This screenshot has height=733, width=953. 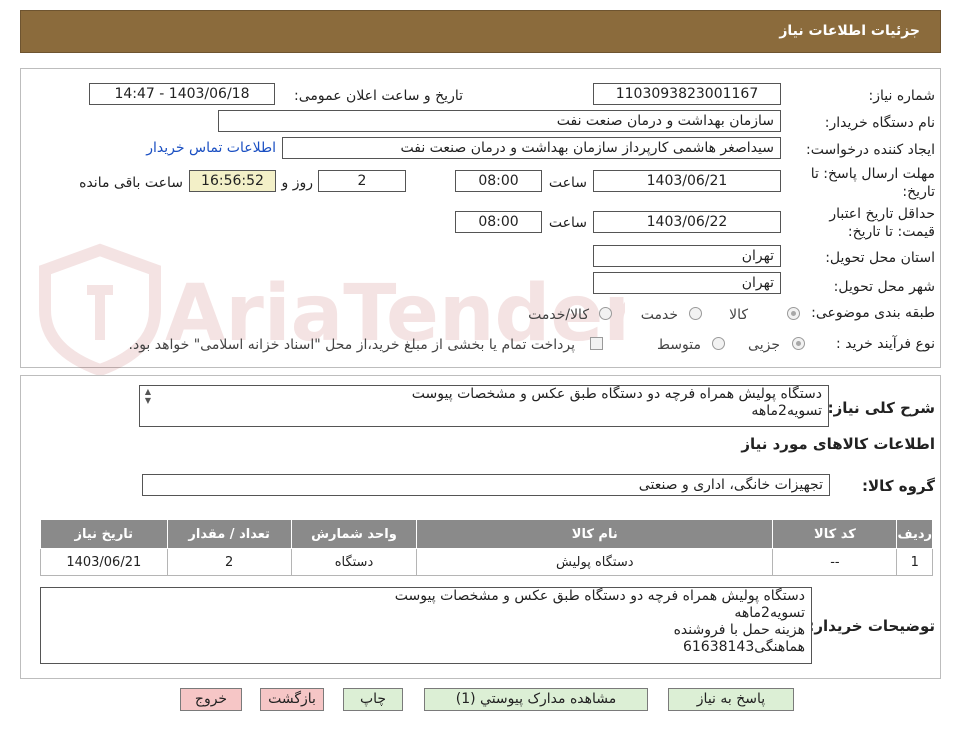 I want to click on table-row: 1 -- دستگاه پولیش دستگاه 2 1403/06/21, so click(x=486, y=562).